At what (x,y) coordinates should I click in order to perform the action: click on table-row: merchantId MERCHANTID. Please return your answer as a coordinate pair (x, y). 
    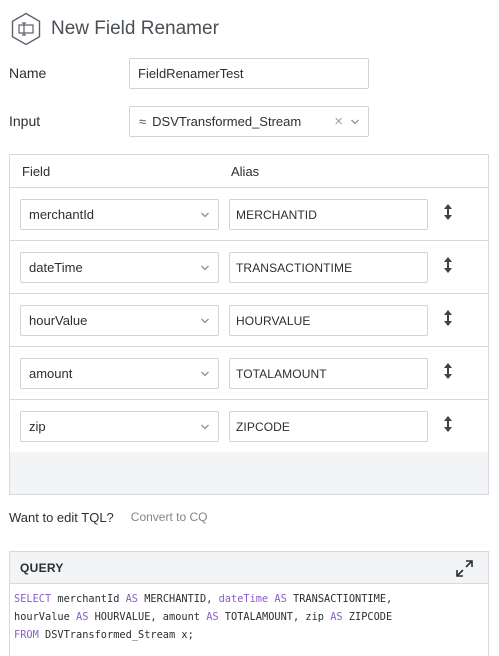
    Looking at the image, I should click on (249, 214).